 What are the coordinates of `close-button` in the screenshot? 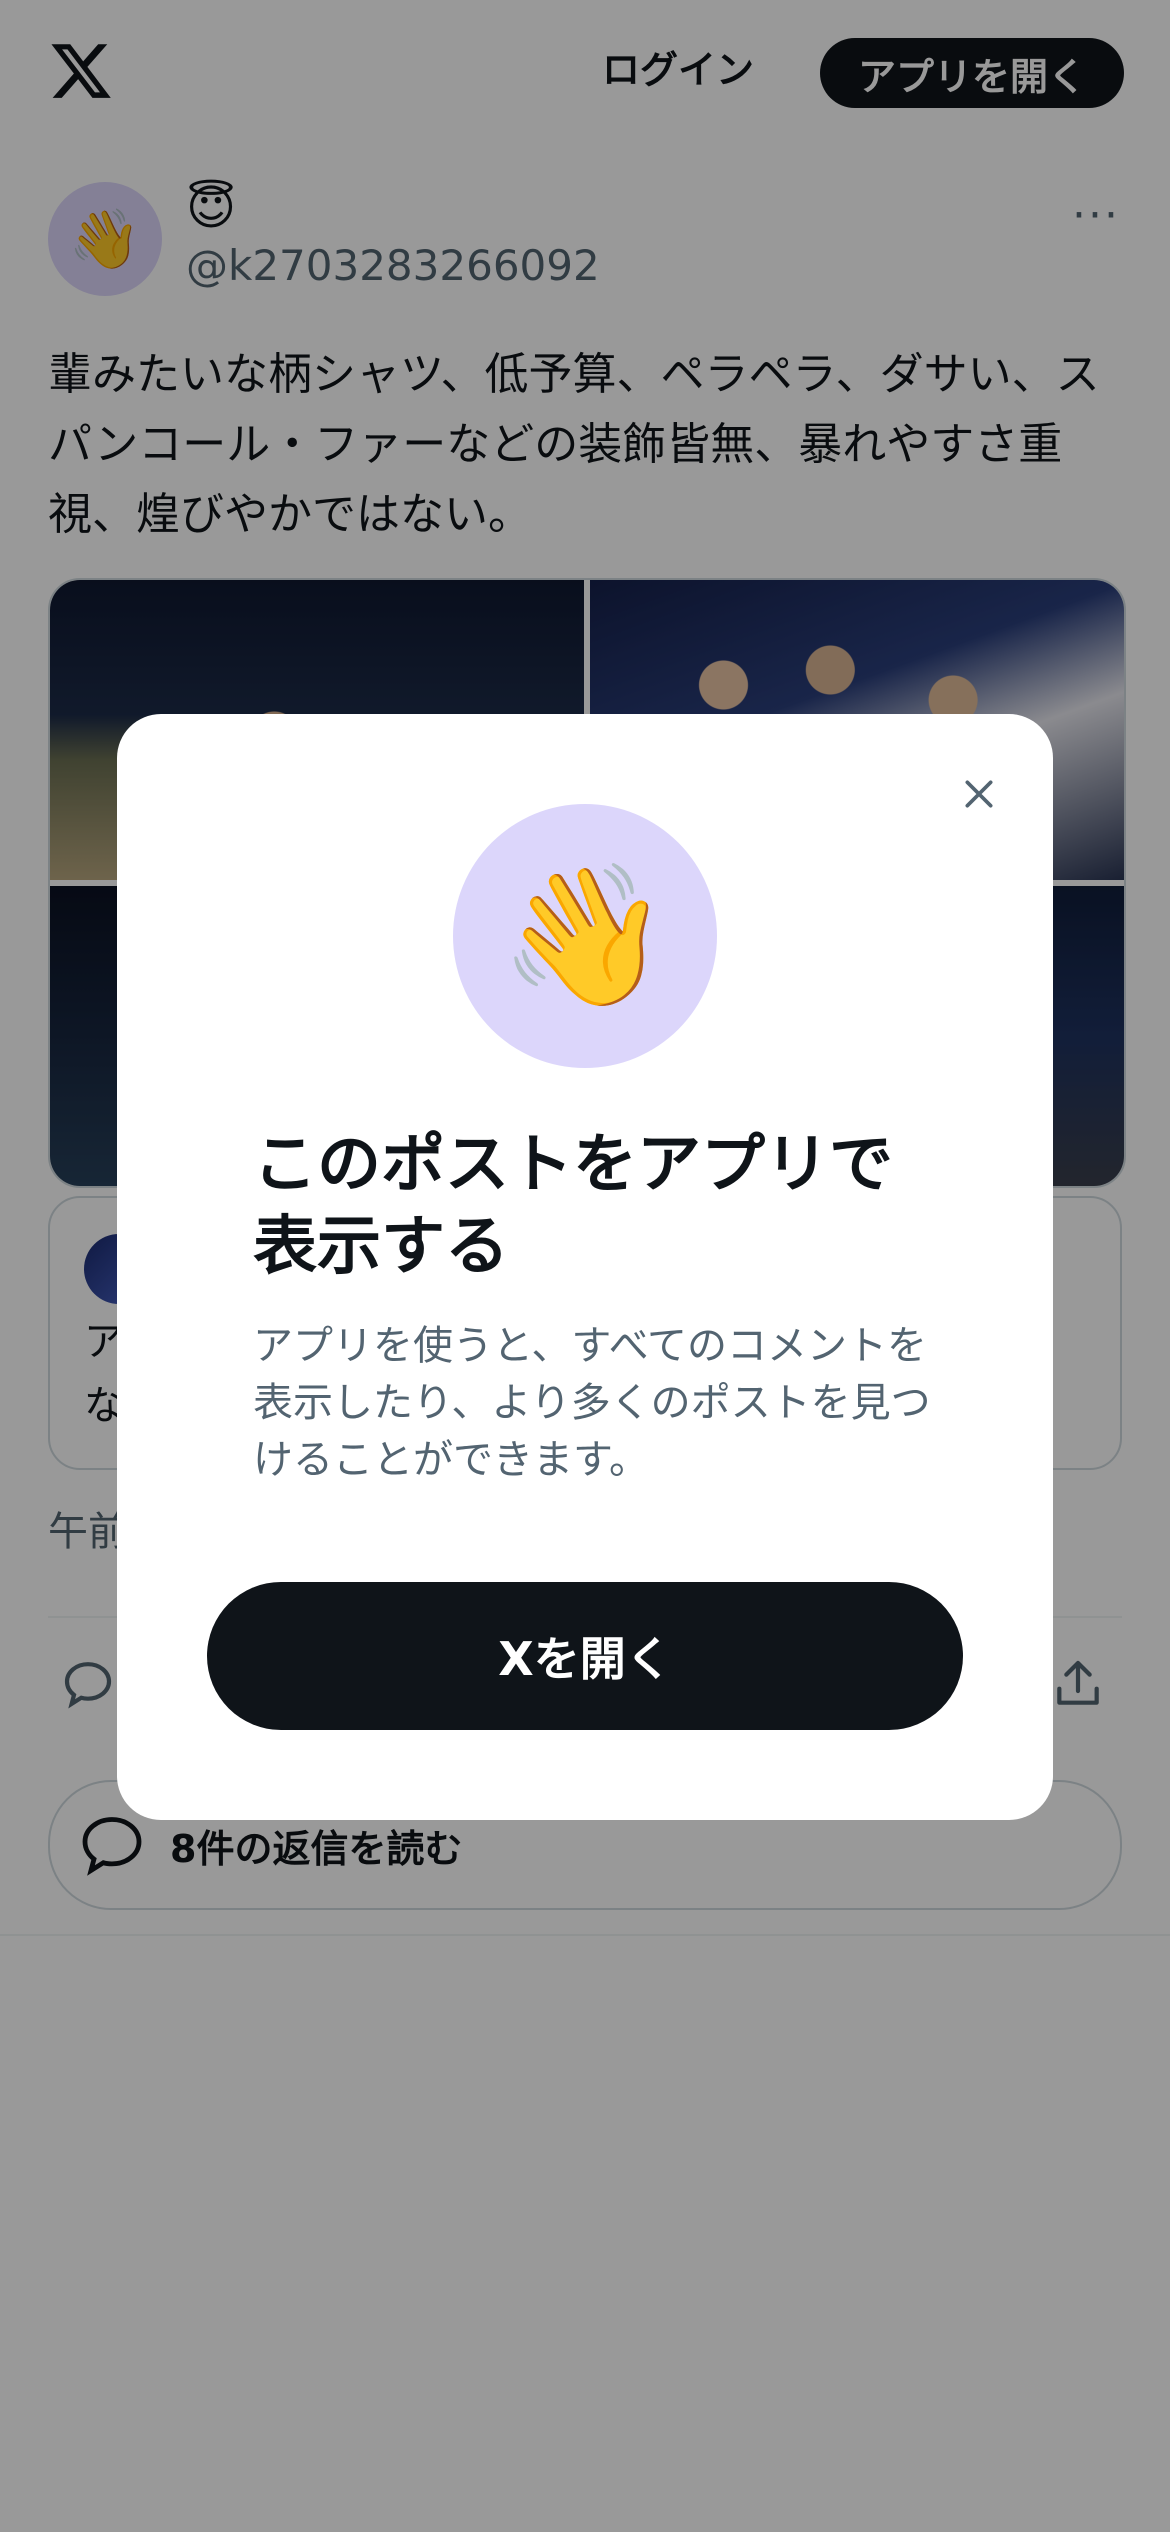 It's located at (979, 794).